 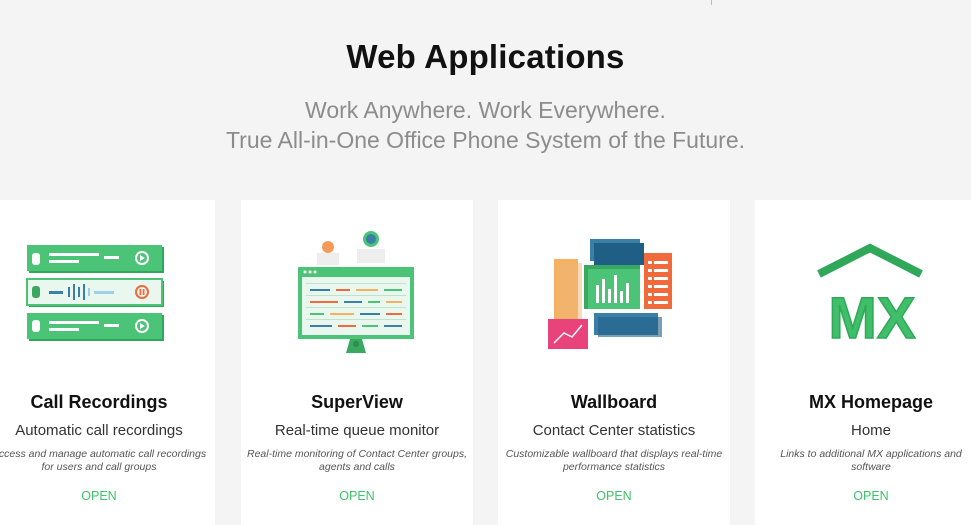 I want to click on wallboard-icon, so click(x=614, y=295).